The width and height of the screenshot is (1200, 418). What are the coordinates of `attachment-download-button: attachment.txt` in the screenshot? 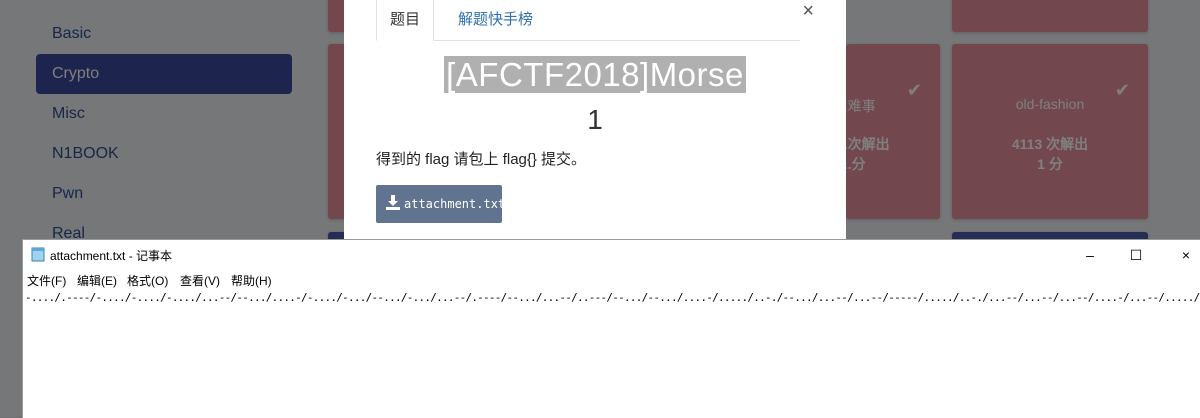 It's located at (441, 204).